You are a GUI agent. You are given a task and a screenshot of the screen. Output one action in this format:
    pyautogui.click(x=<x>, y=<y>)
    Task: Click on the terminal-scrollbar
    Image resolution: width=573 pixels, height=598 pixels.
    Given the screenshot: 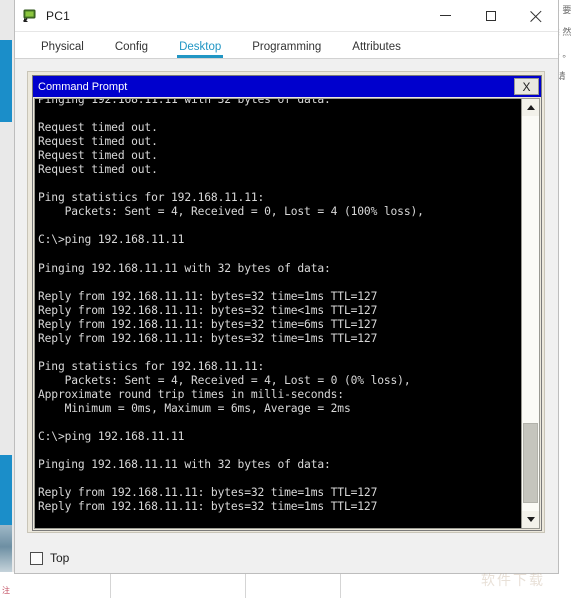 What is the action you would take?
    pyautogui.click(x=530, y=313)
    